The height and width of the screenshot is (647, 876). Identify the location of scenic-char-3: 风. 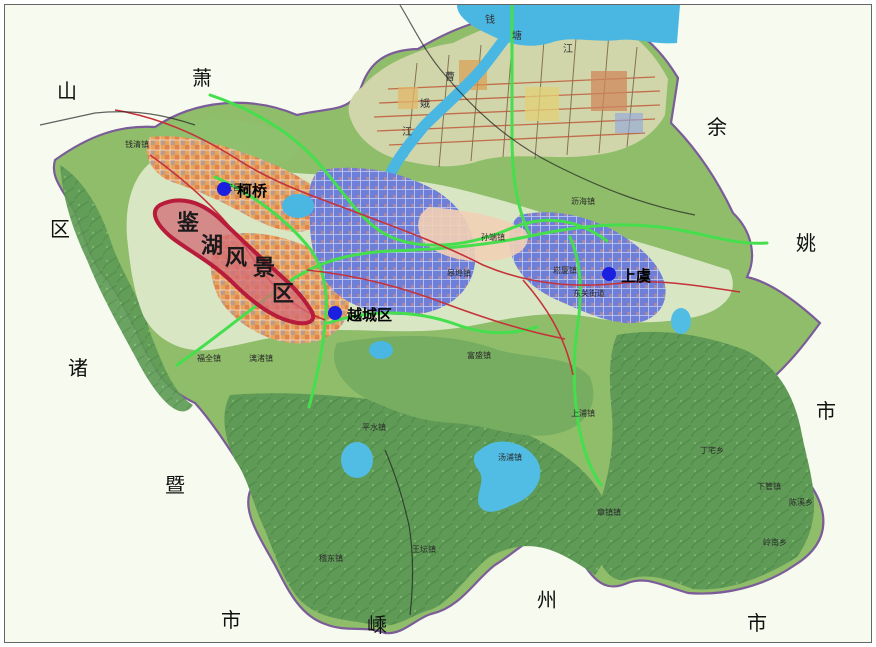
(236, 258).